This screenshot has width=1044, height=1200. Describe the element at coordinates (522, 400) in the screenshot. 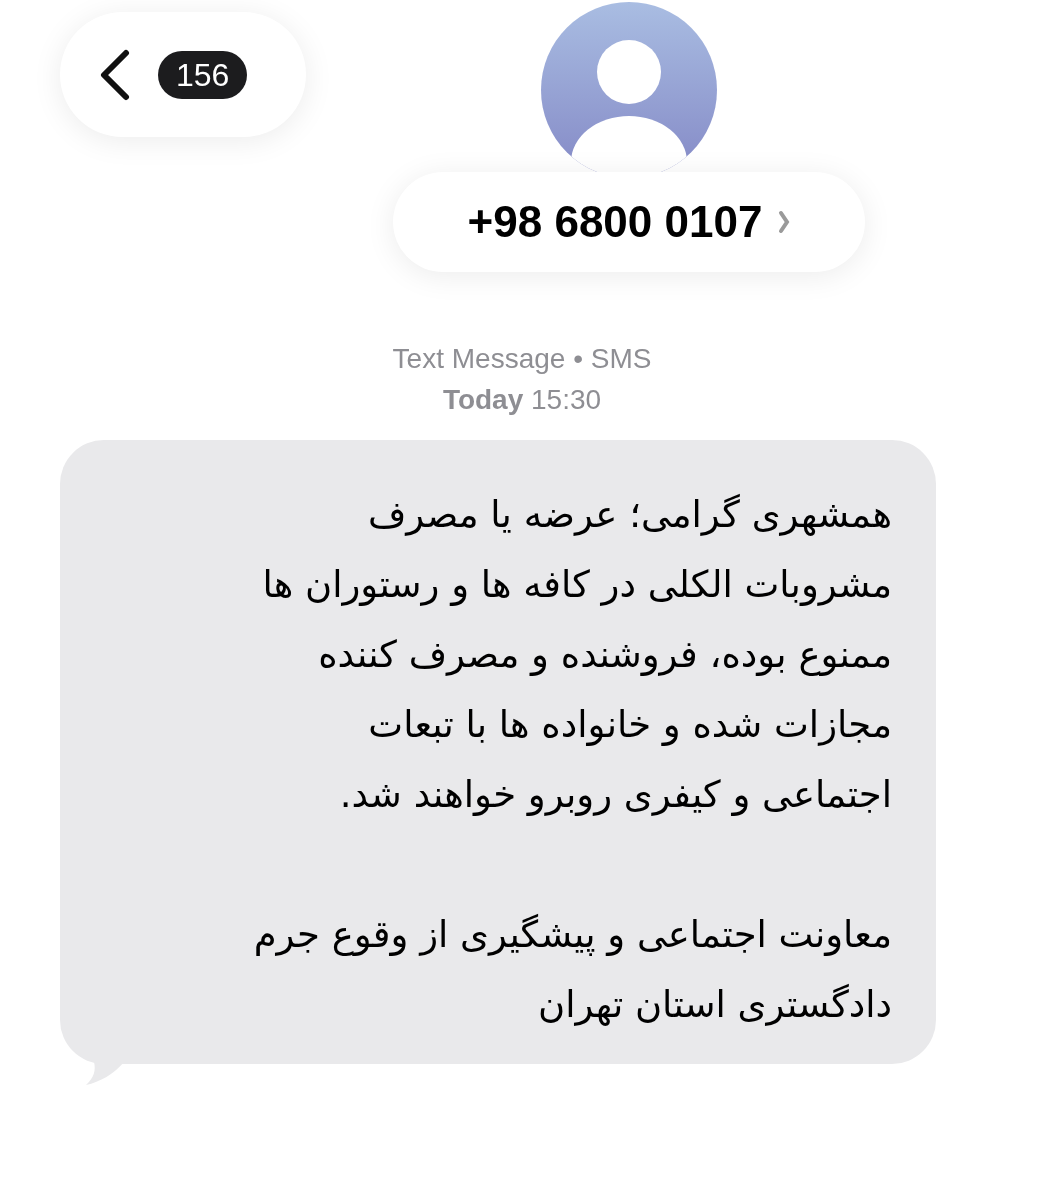

I see `message-time: Today 15:30` at that location.